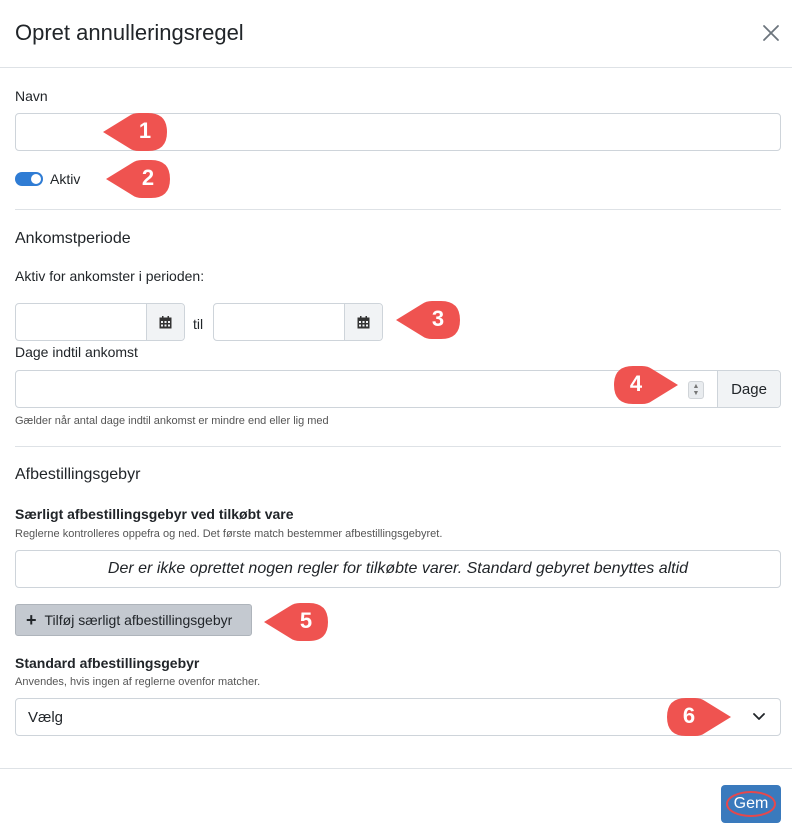 Image resolution: width=792 pixels, height=835 pixels. I want to click on arrival-period-title: Ankomstperiode, so click(73, 238).